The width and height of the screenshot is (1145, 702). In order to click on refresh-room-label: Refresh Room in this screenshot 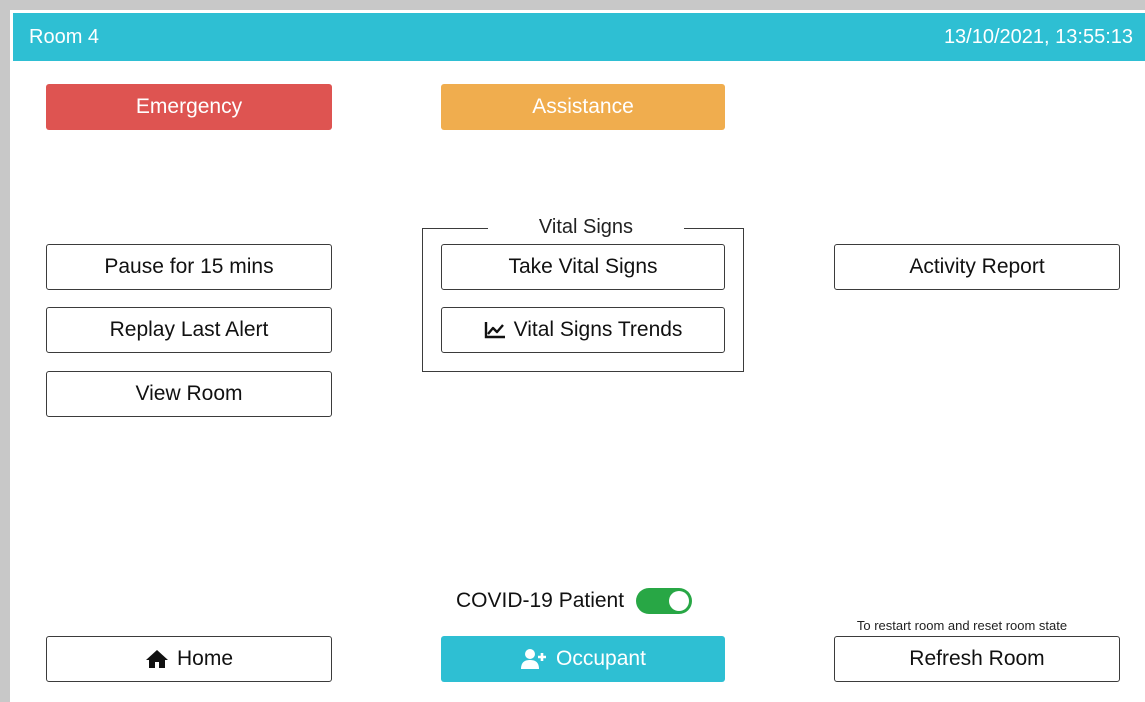, I will do `click(977, 658)`.